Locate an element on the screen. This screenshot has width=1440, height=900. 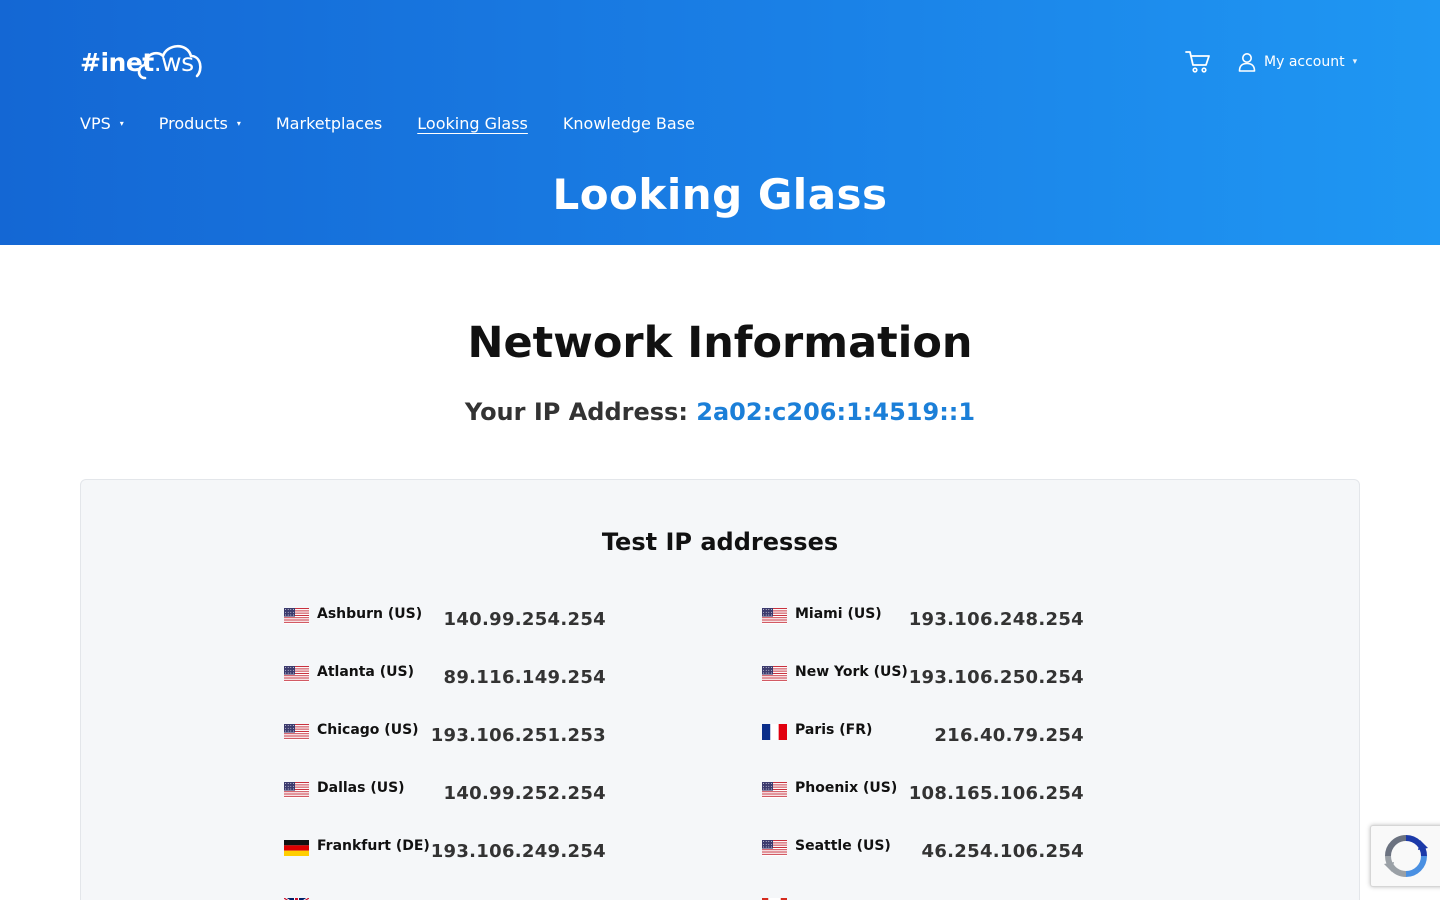
test-location-row: Seattle (US) 46.254.106.254 is located at coordinates (927, 853).